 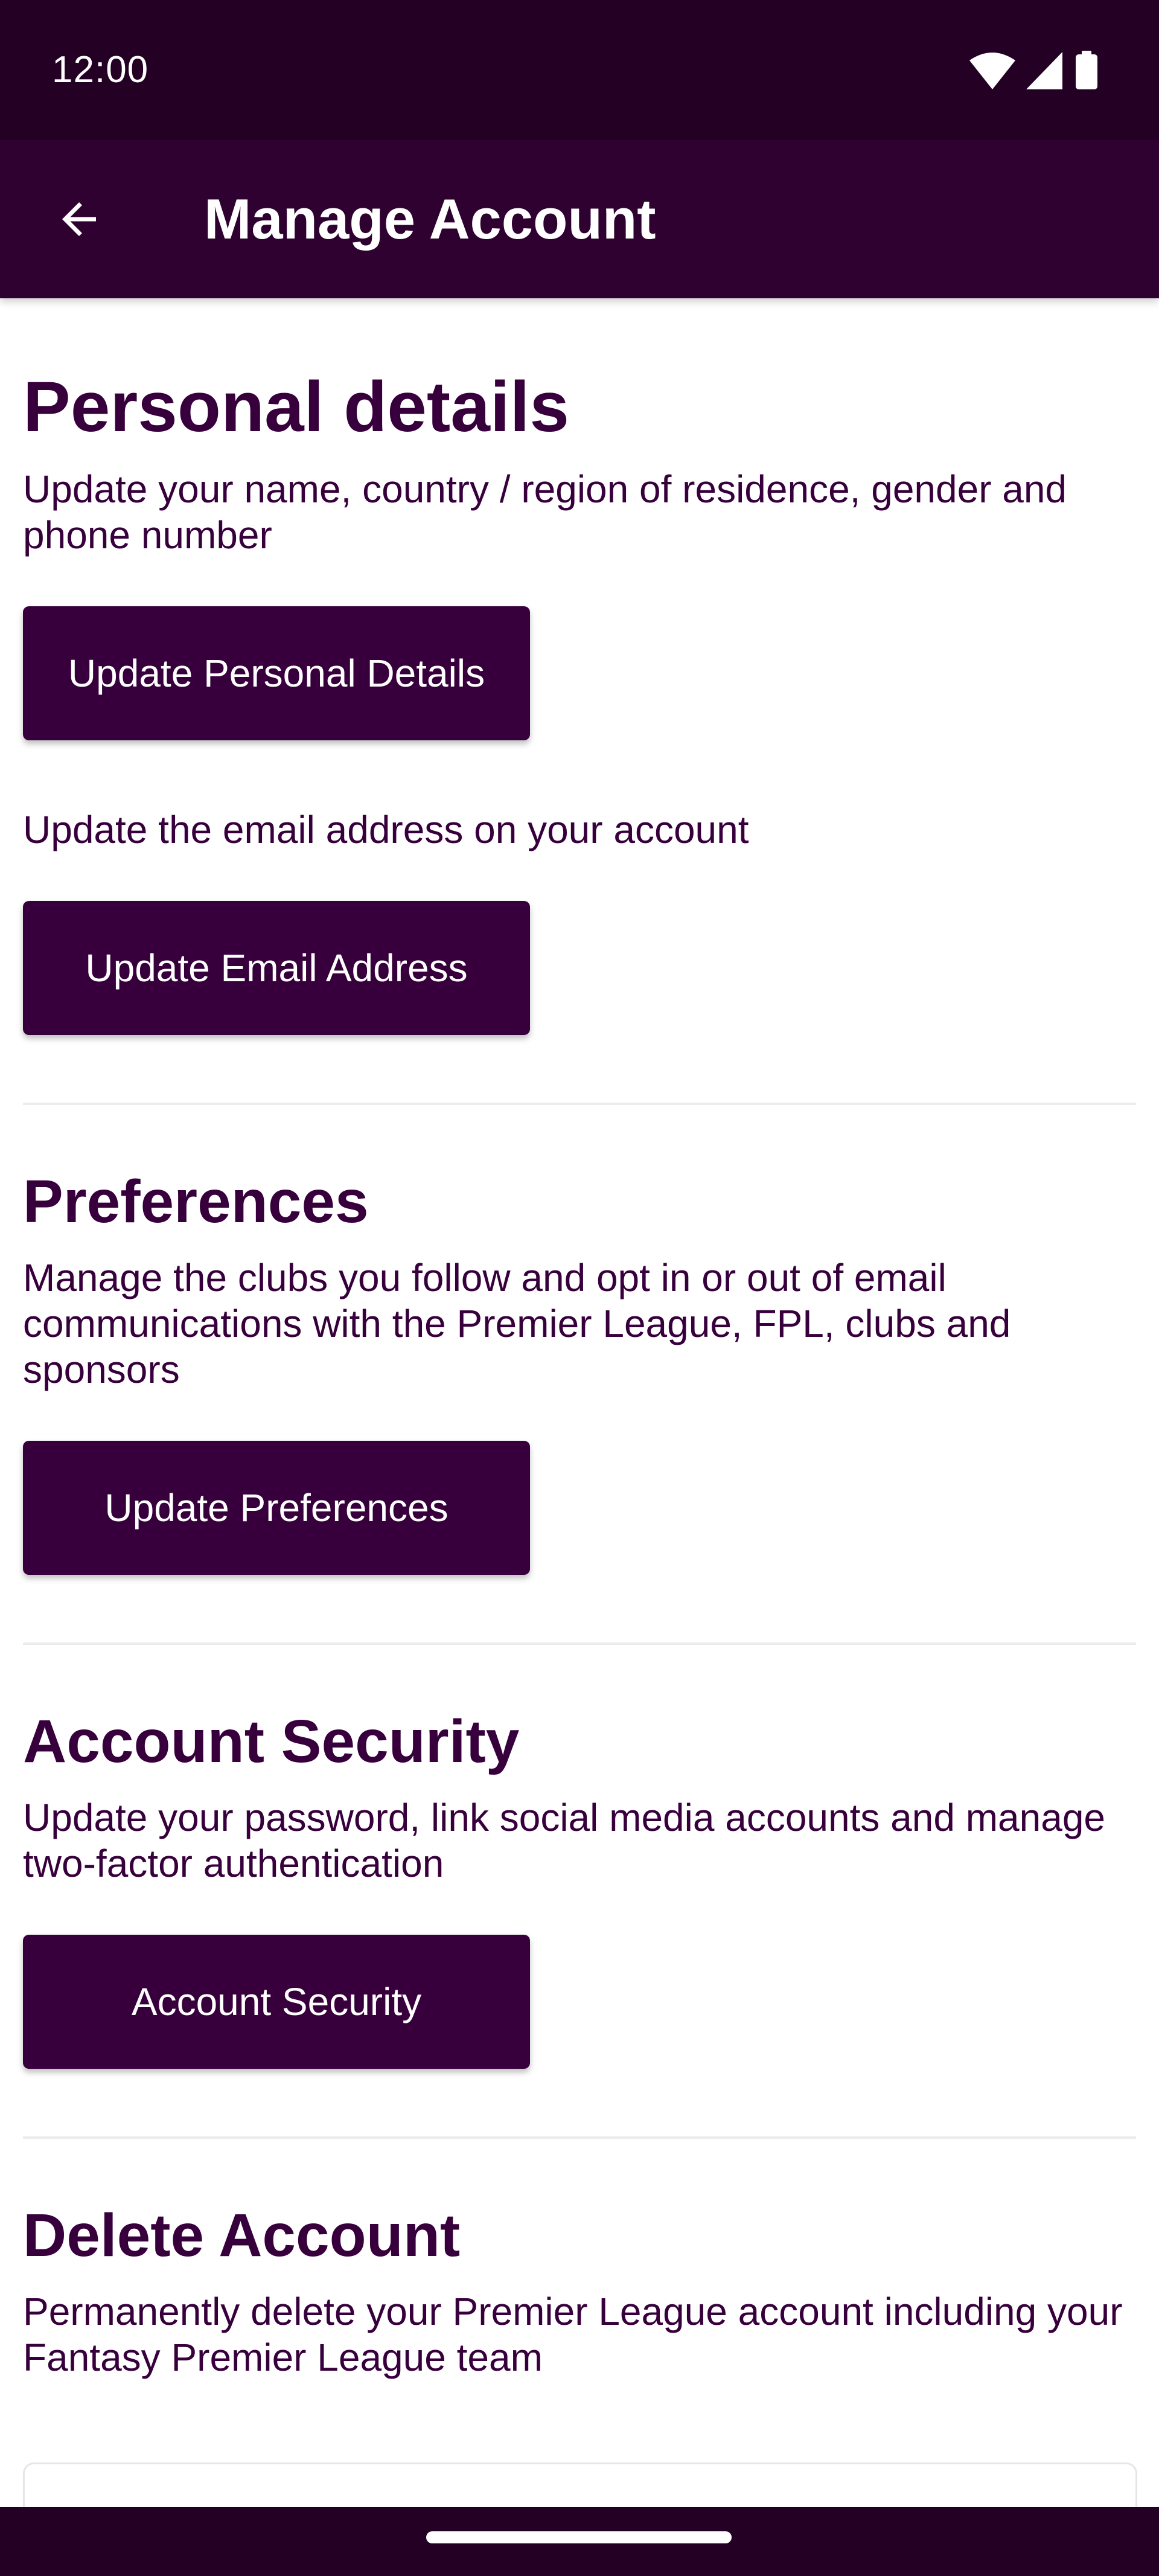 What do you see at coordinates (296, 407) in the screenshot?
I see `personal-details-heading: Personal details` at bounding box center [296, 407].